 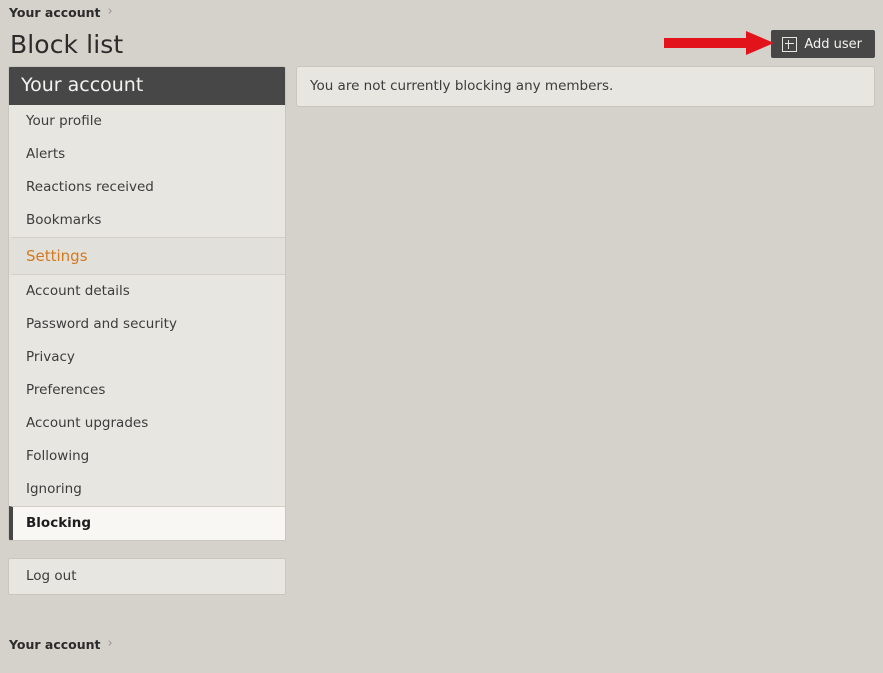 What do you see at coordinates (833, 44) in the screenshot?
I see `add-user-button-label: Add user` at bounding box center [833, 44].